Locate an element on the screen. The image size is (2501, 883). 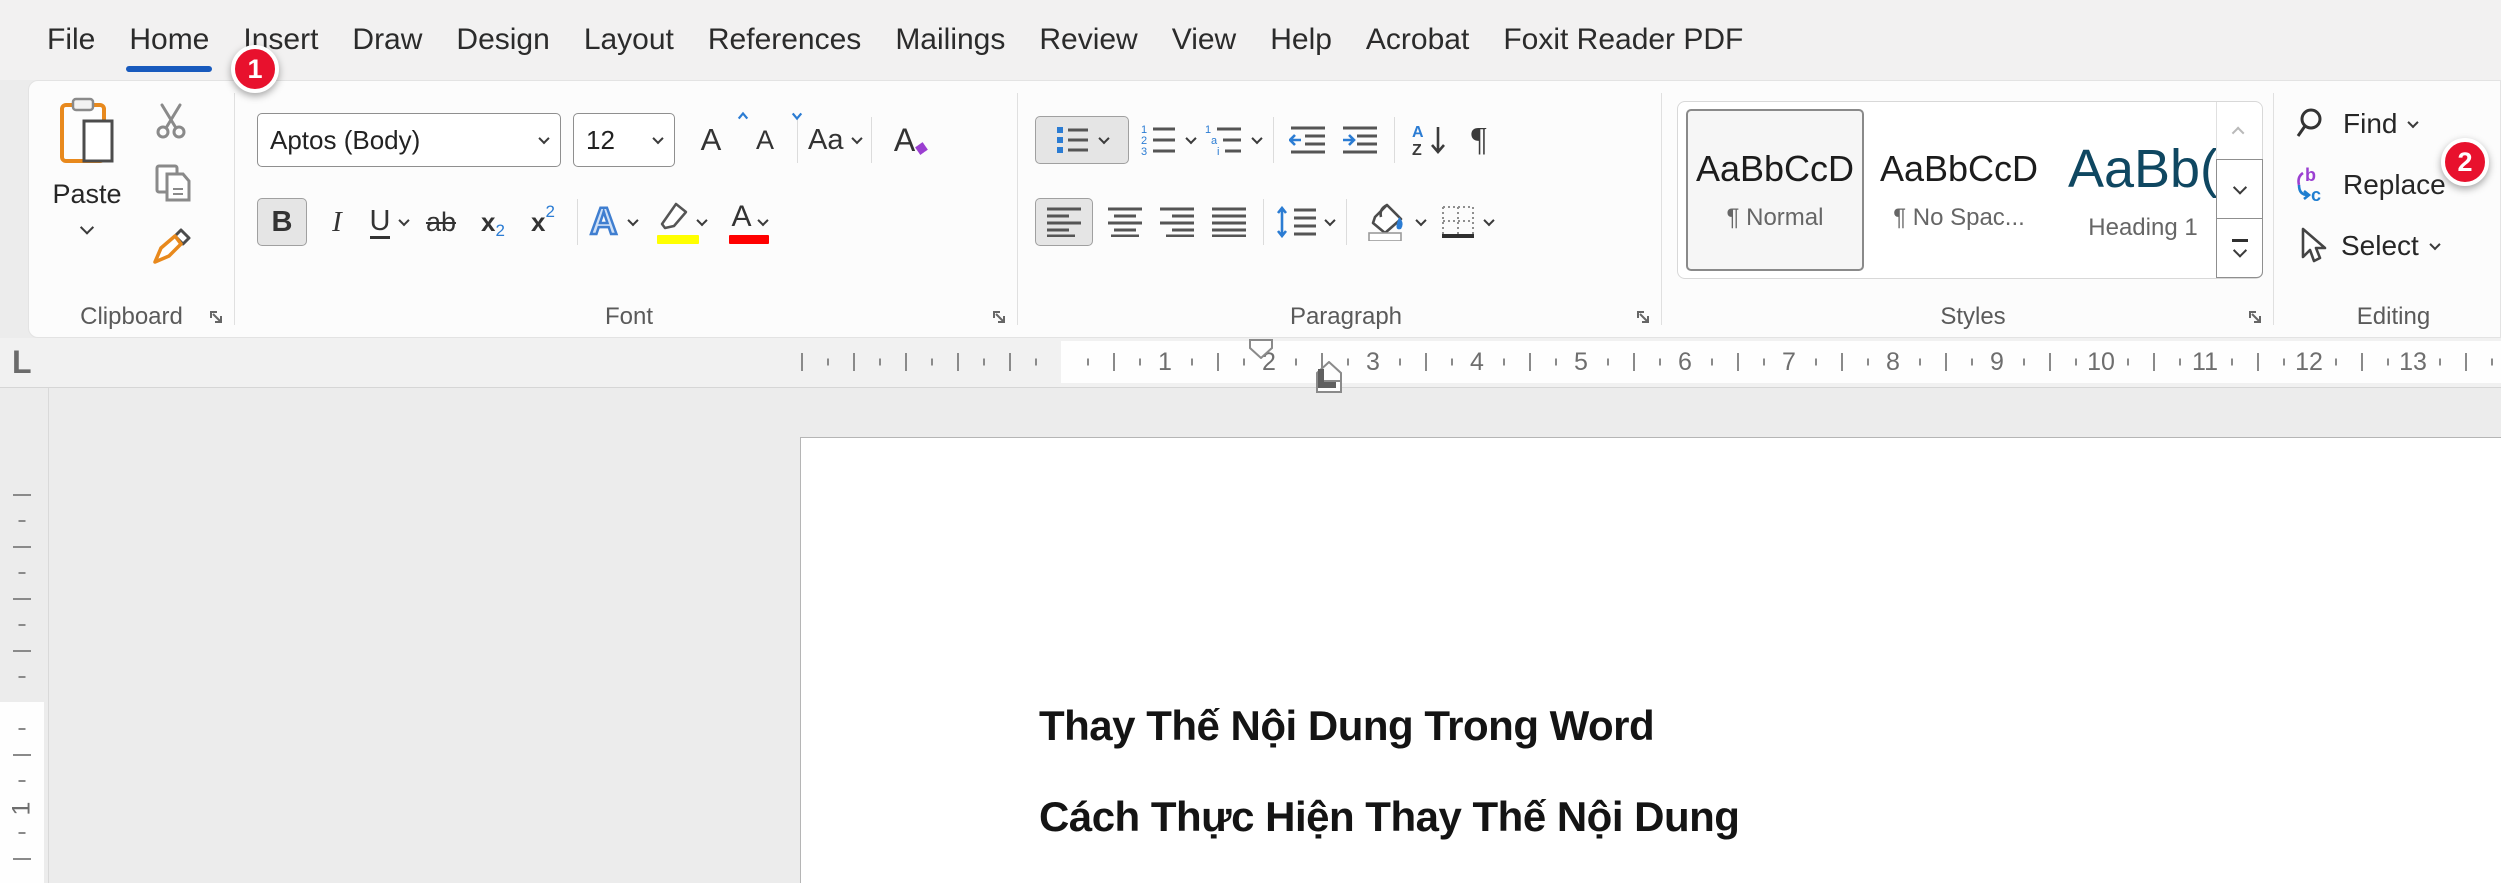
cut-button is located at coordinates (173, 121).